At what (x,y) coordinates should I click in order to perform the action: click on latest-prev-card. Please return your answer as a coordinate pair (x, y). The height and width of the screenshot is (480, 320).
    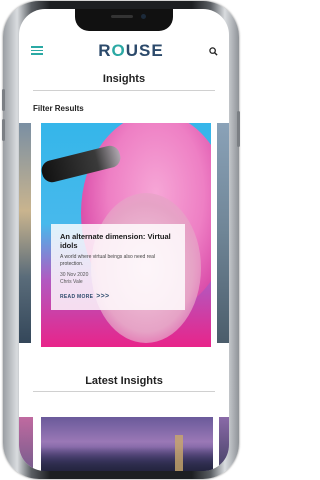
    Looking at the image, I should click on (26, 444).